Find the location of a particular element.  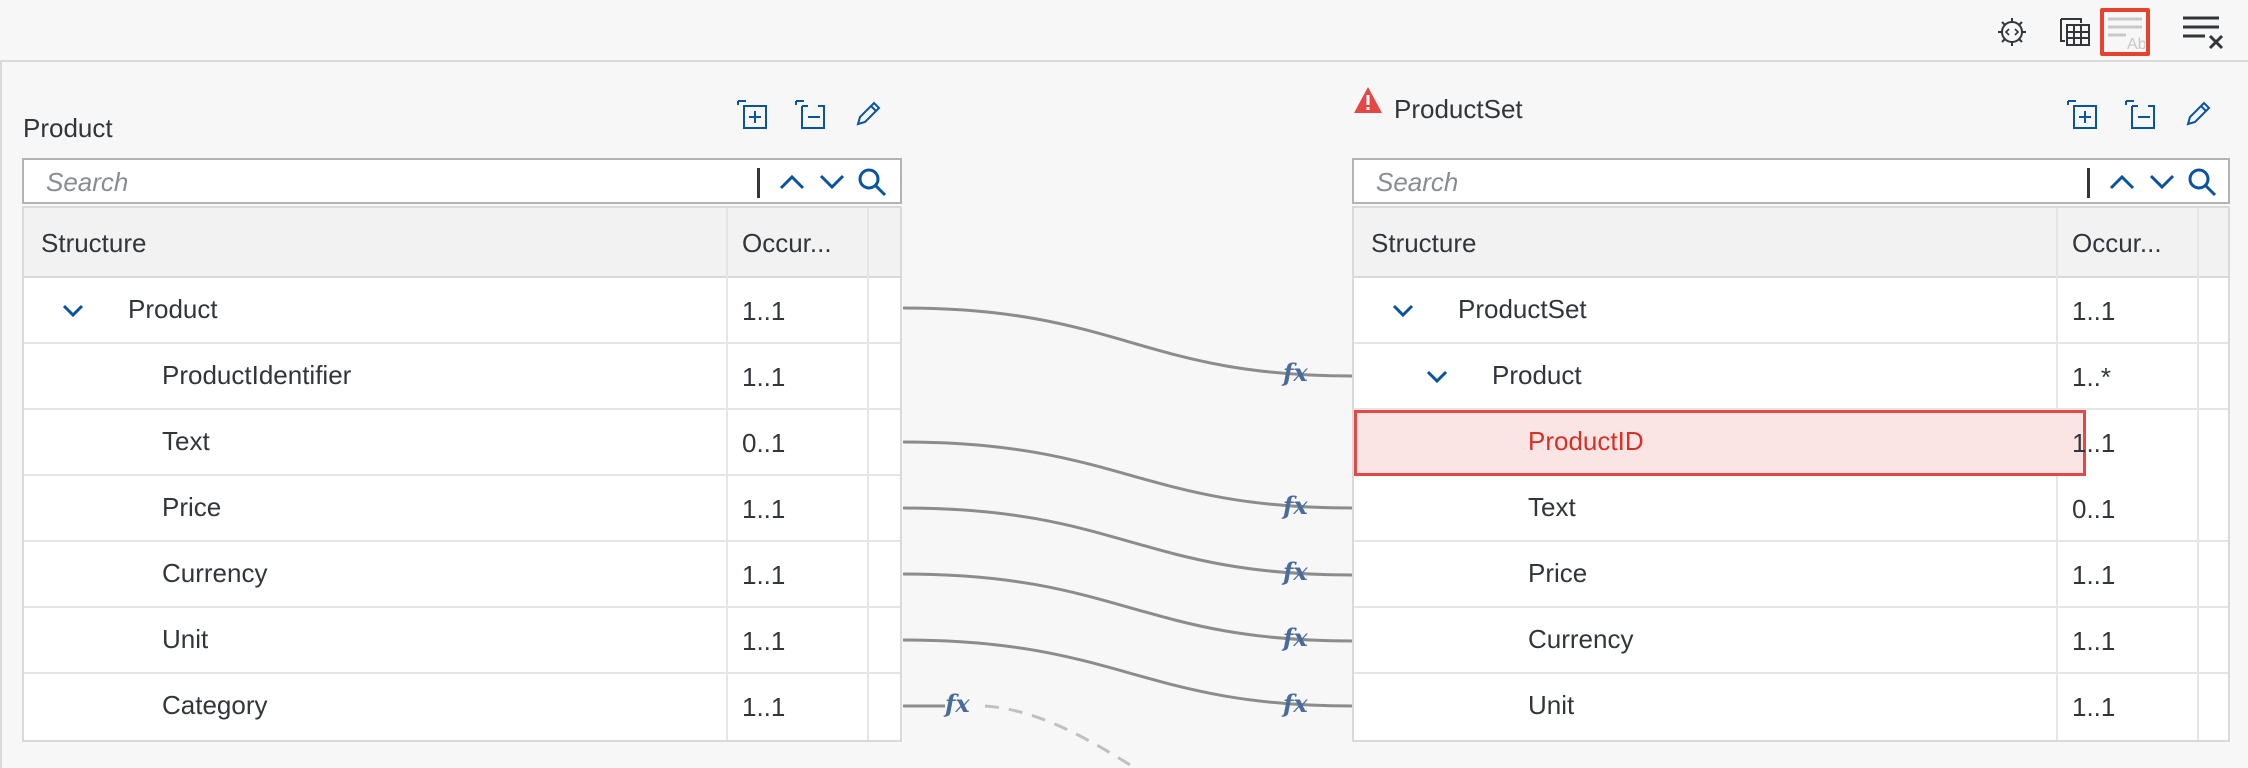

left-pane-title: Product is located at coordinates (68, 128).